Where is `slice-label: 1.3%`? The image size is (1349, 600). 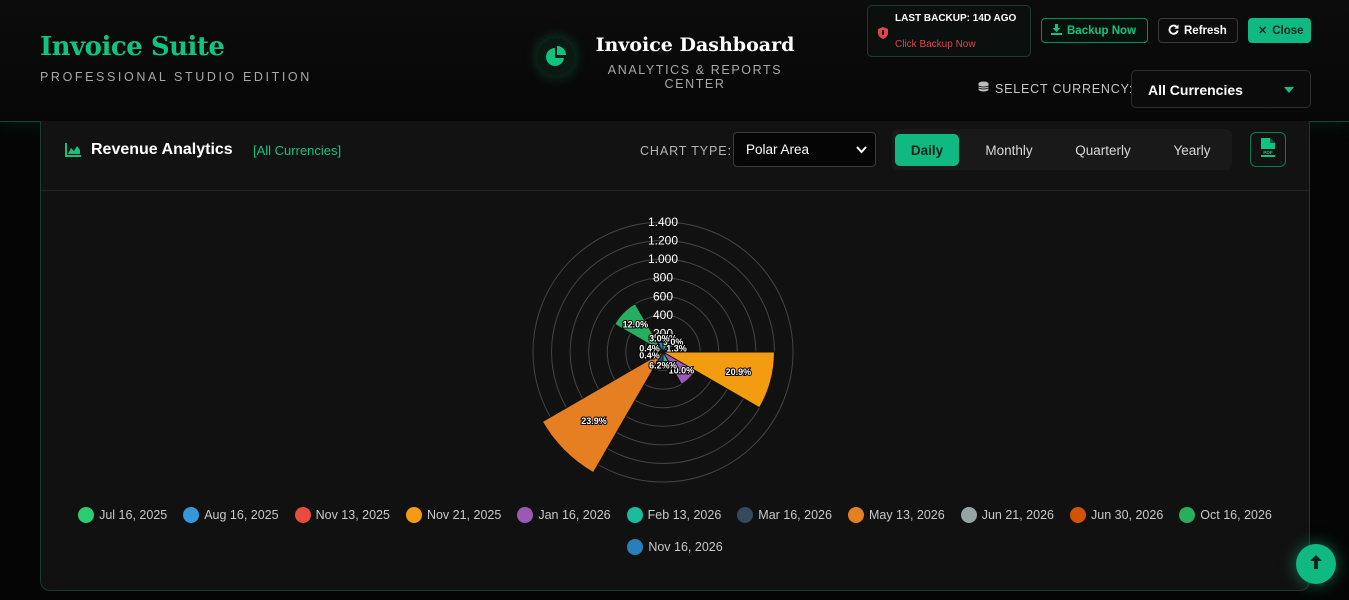
slice-label: 1.3% is located at coordinates (676, 348).